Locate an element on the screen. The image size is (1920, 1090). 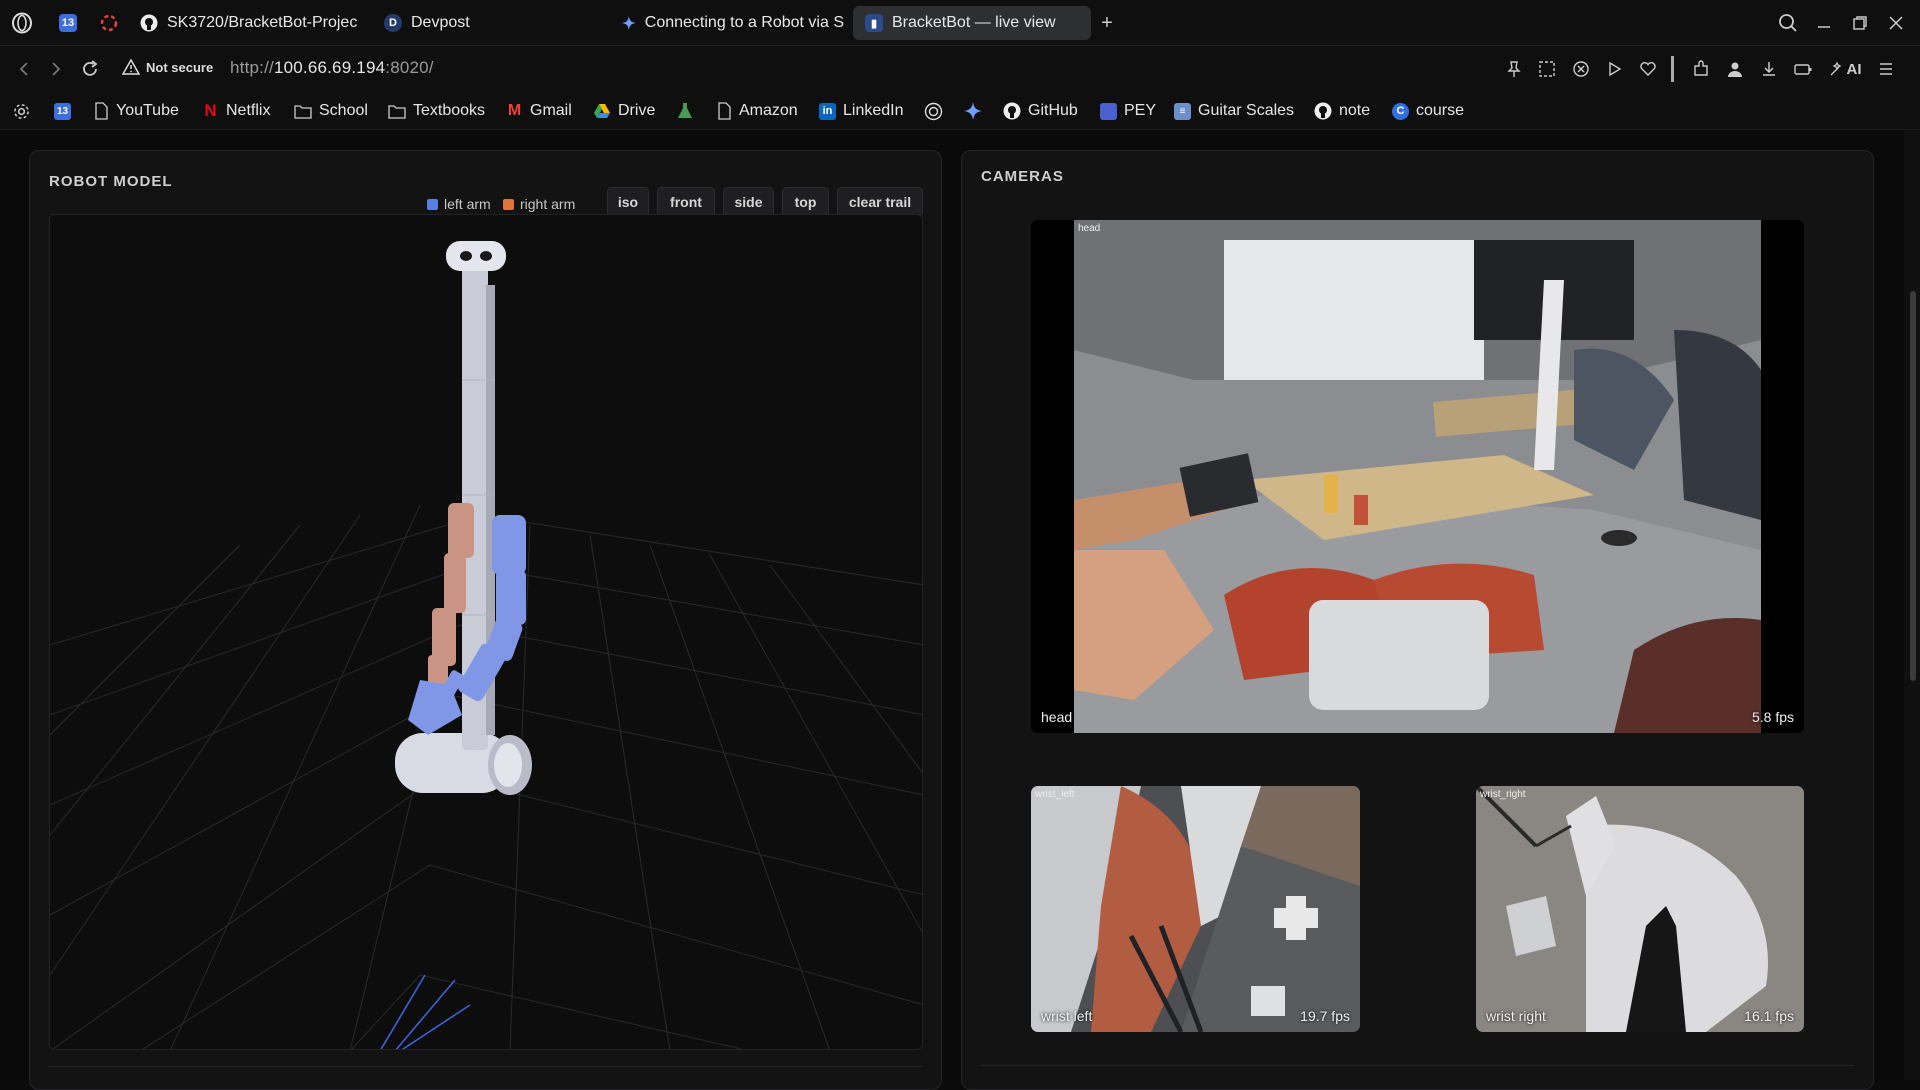
url-field: http://100.66.69.194:8020/ is located at coordinates (332, 68).